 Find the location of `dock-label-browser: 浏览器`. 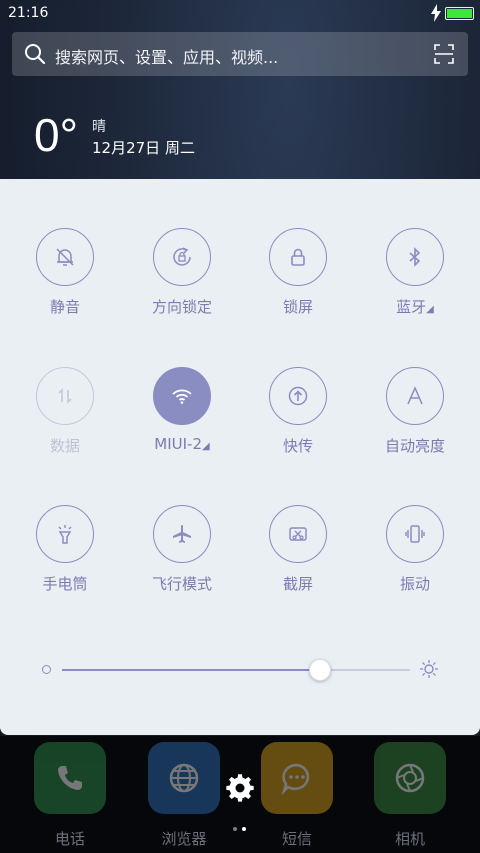

dock-label-browser: 浏览器 is located at coordinates (184, 839).